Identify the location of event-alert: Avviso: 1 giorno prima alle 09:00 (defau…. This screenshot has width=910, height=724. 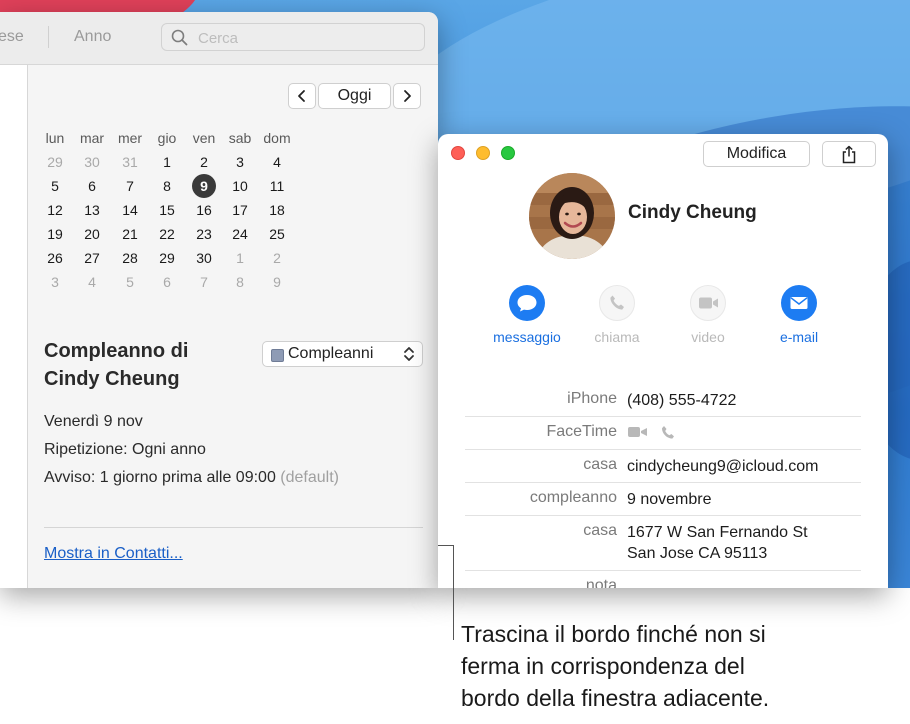
(191, 478).